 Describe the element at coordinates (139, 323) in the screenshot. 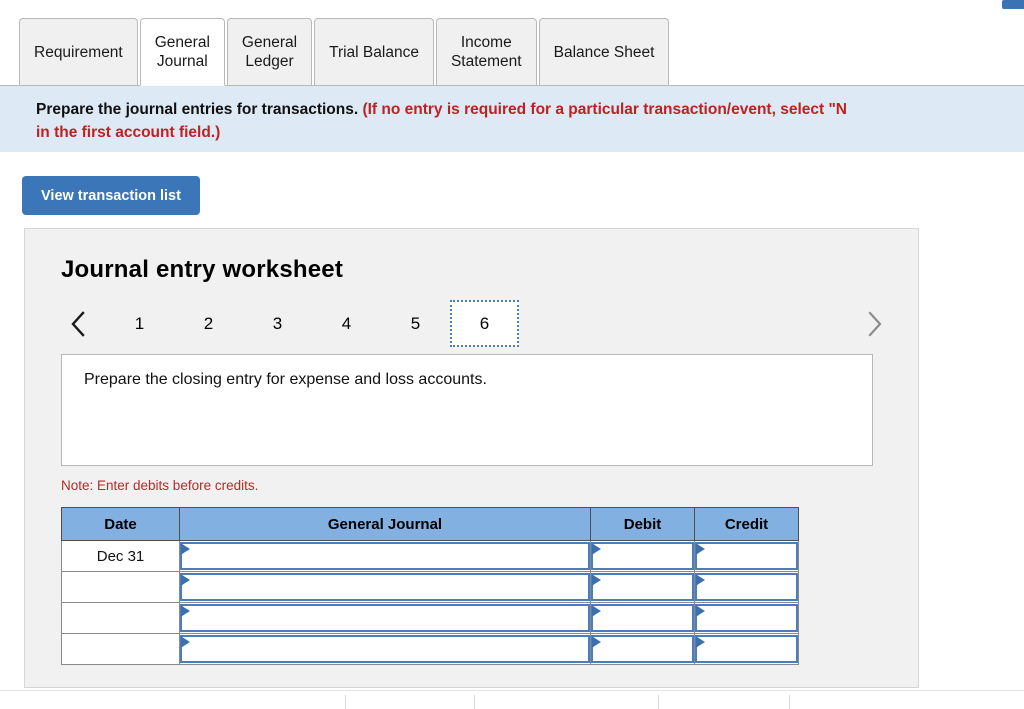

I see `worksheet-page-1: 1` at that location.